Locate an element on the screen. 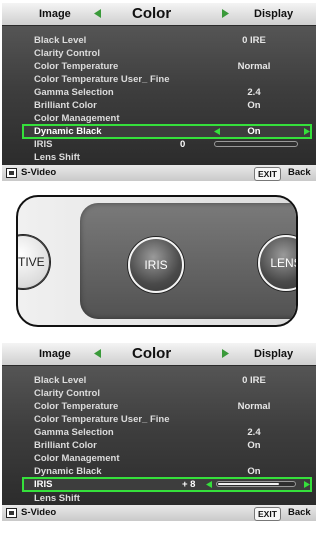 The height and width of the screenshot is (547, 320). menu-item-color-management: Color Management is located at coordinates (159, 458).